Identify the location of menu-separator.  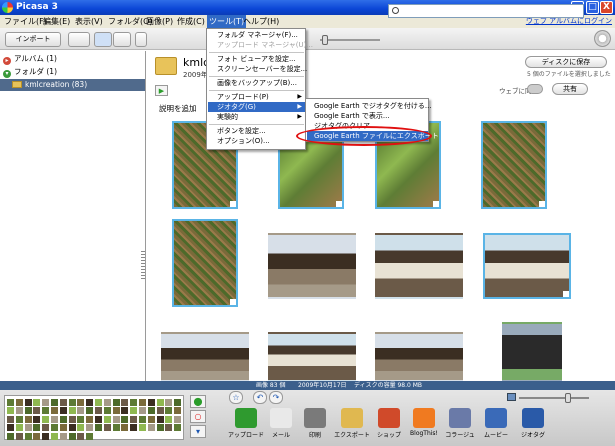
(256, 124).